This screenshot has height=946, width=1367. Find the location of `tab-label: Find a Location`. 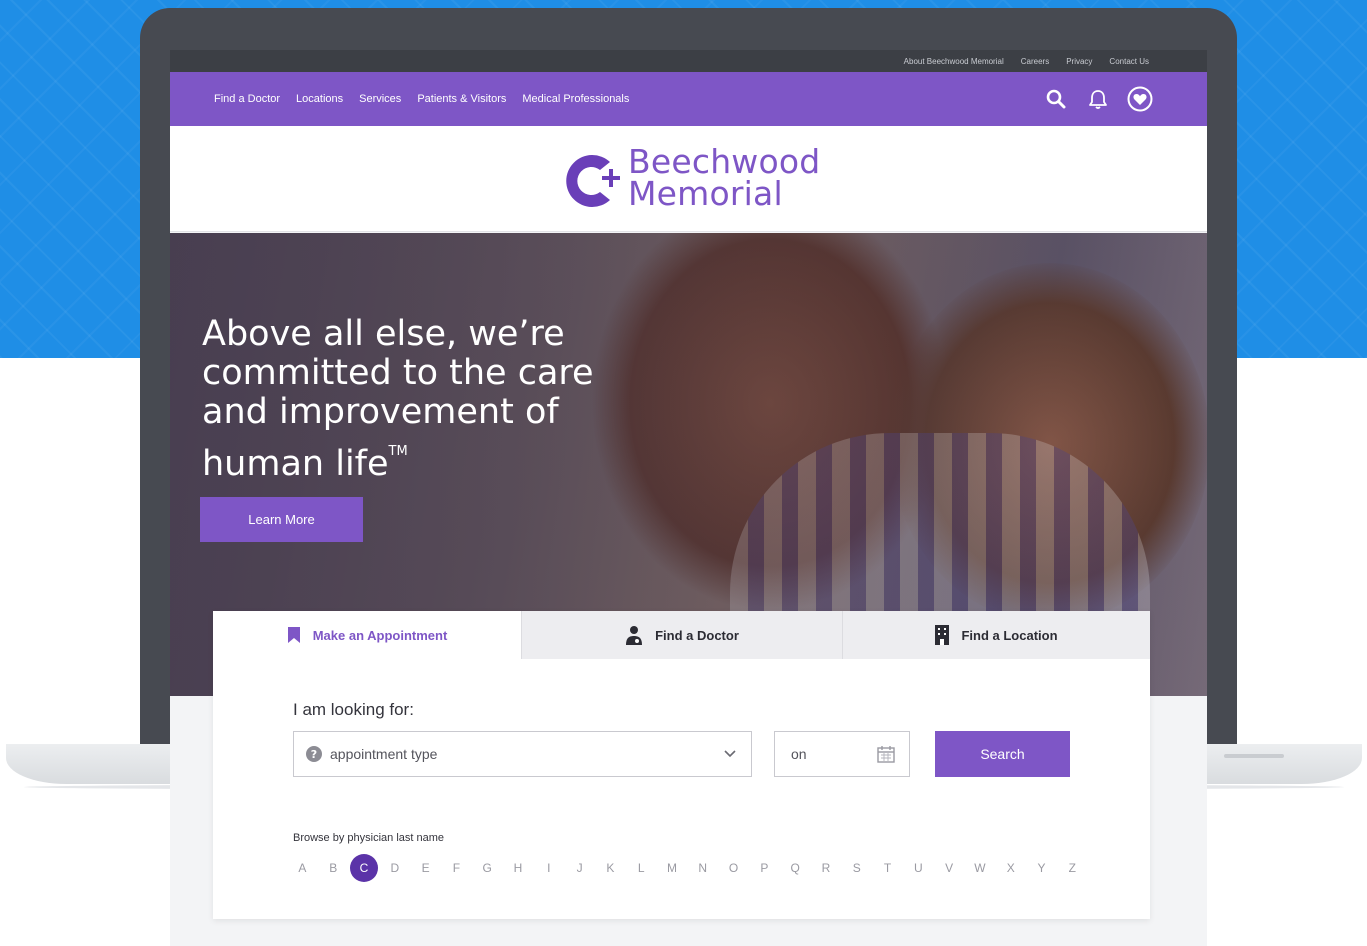

tab-label: Find a Location is located at coordinates (1009, 635).